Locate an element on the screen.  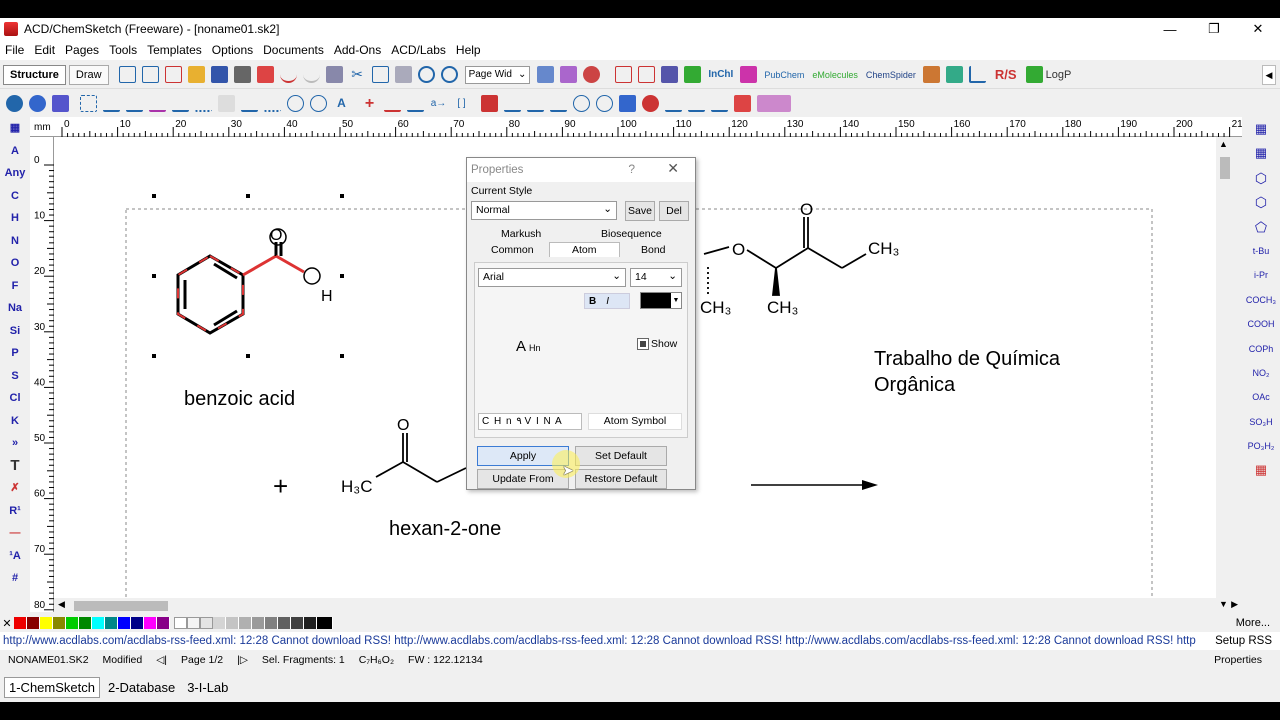
refresh-icon is located at coordinates (650, 103).